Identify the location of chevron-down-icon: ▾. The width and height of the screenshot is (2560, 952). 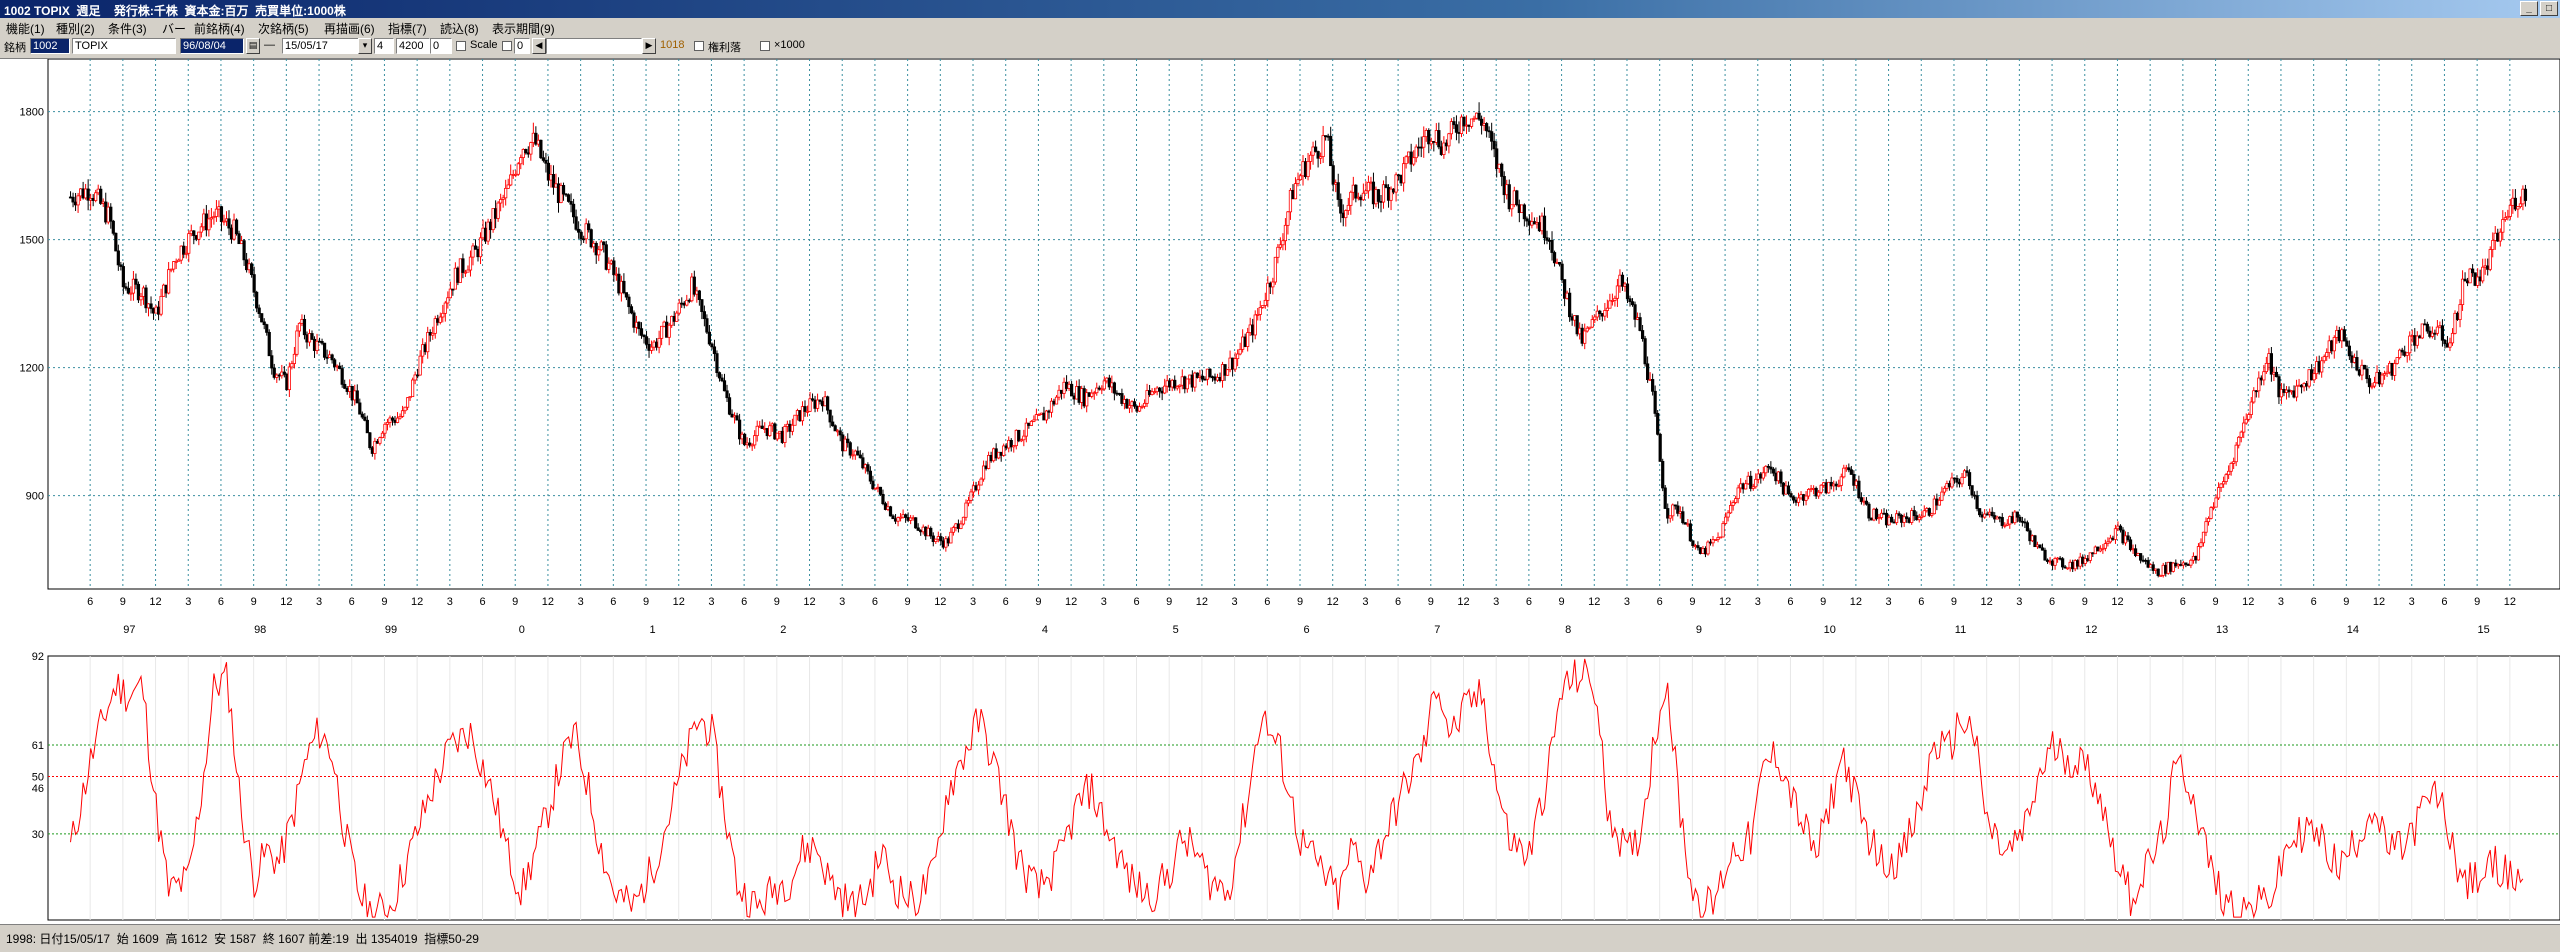
(365, 46).